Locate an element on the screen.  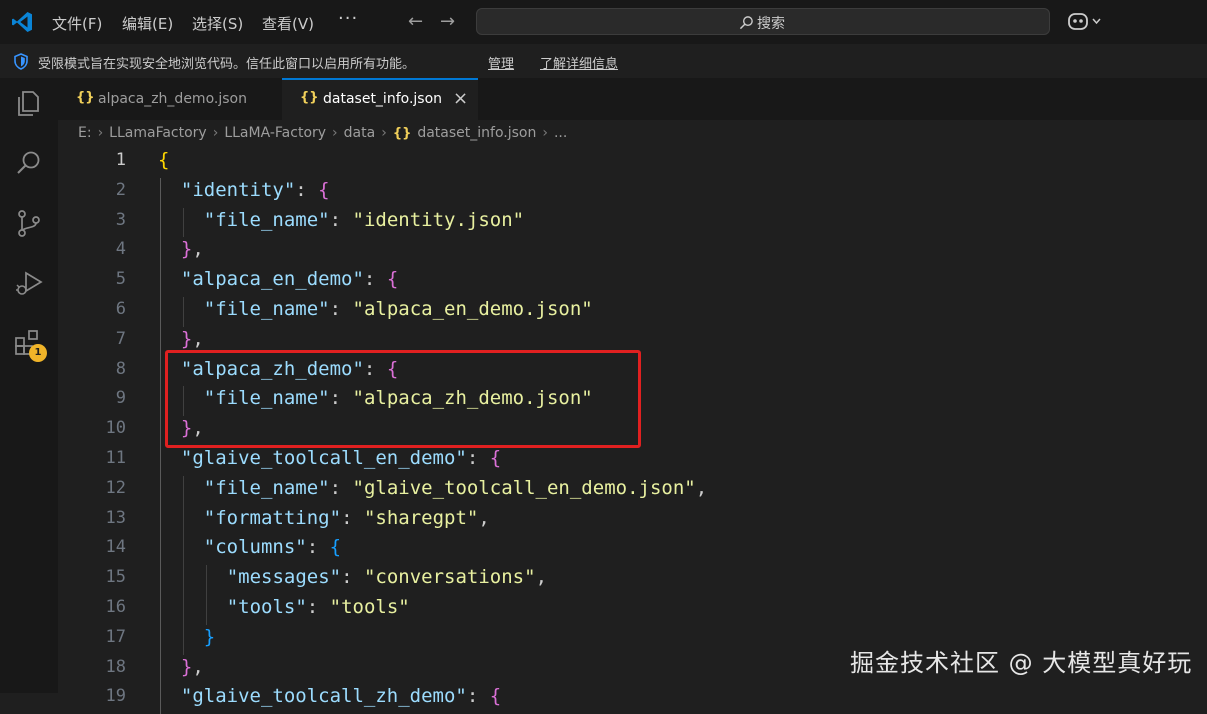
line-number: 10 is located at coordinates (115, 428).